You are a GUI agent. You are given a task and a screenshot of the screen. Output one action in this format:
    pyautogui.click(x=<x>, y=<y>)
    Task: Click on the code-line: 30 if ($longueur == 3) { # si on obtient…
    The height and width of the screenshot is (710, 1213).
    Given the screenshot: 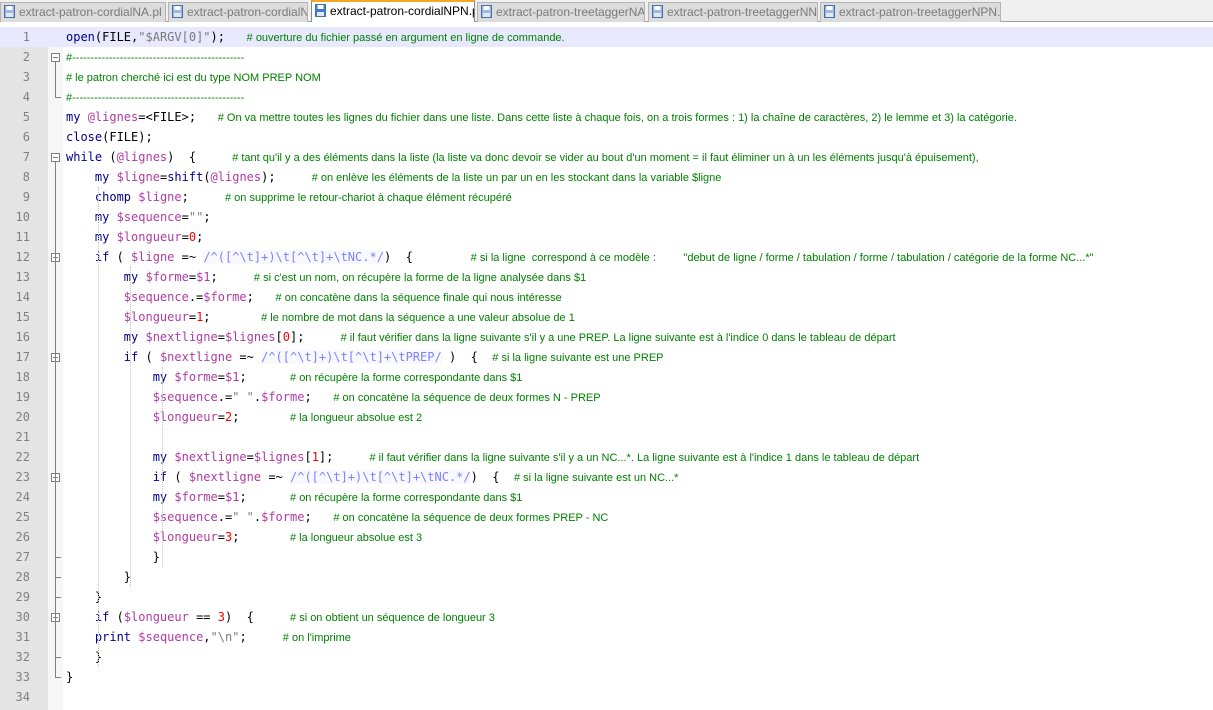 What is the action you would take?
    pyautogui.click(x=606, y=617)
    